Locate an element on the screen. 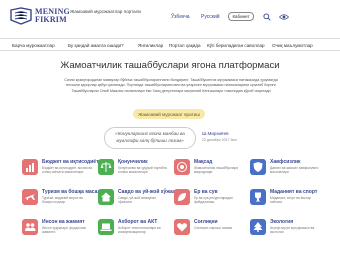 The image size is (340, 255). category-description: Жамоатчилик ташаббуслари мақсадлари is located at coordinates (216, 170).